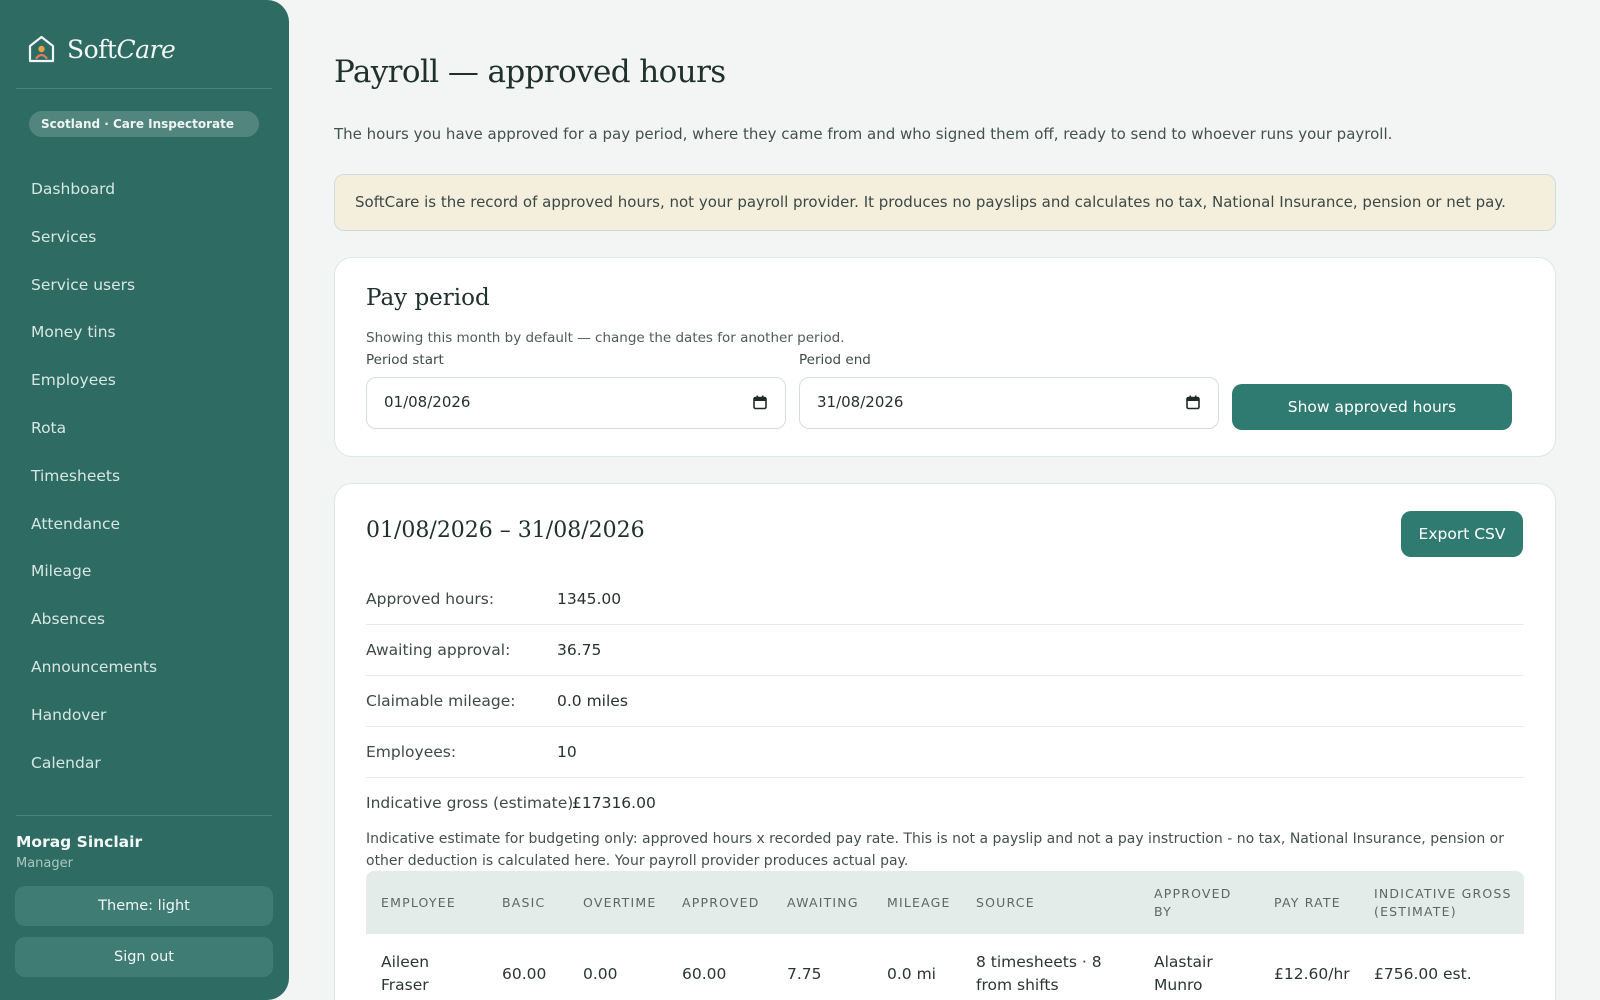  I want to click on show-approved-hours-button: Show approved hours, so click(1372, 407).